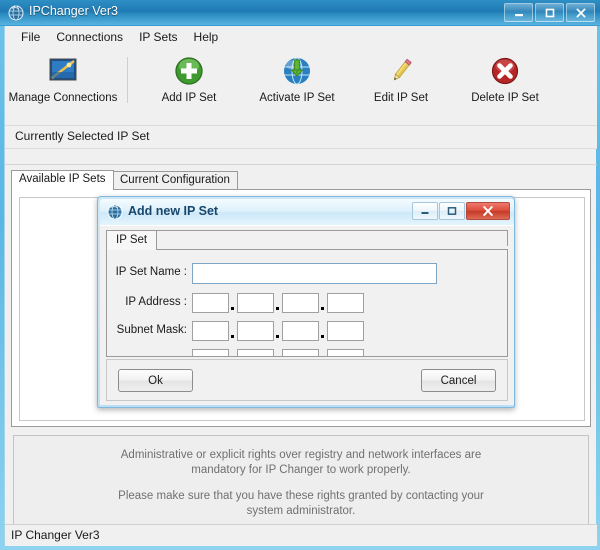 This screenshot has width=600, height=550. What do you see at coordinates (301, 180) in the screenshot?
I see `tab-strip: Available IP Sets Current Configuration` at bounding box center [301, 180].